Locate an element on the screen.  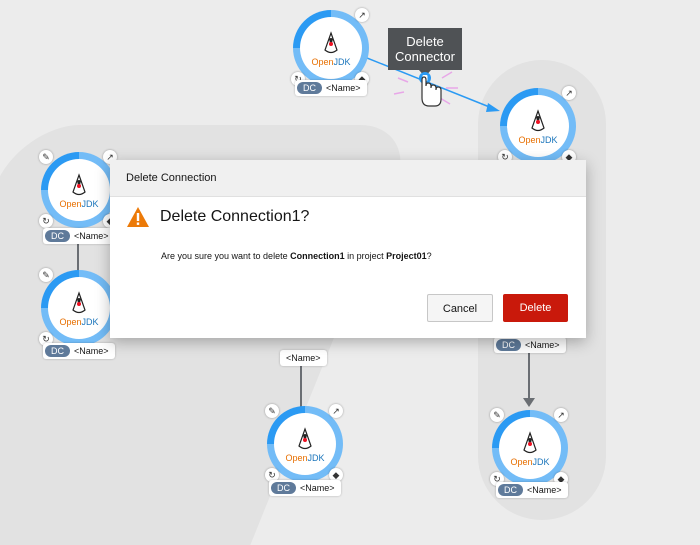
warning-icon is located at coordinates (138, 217).